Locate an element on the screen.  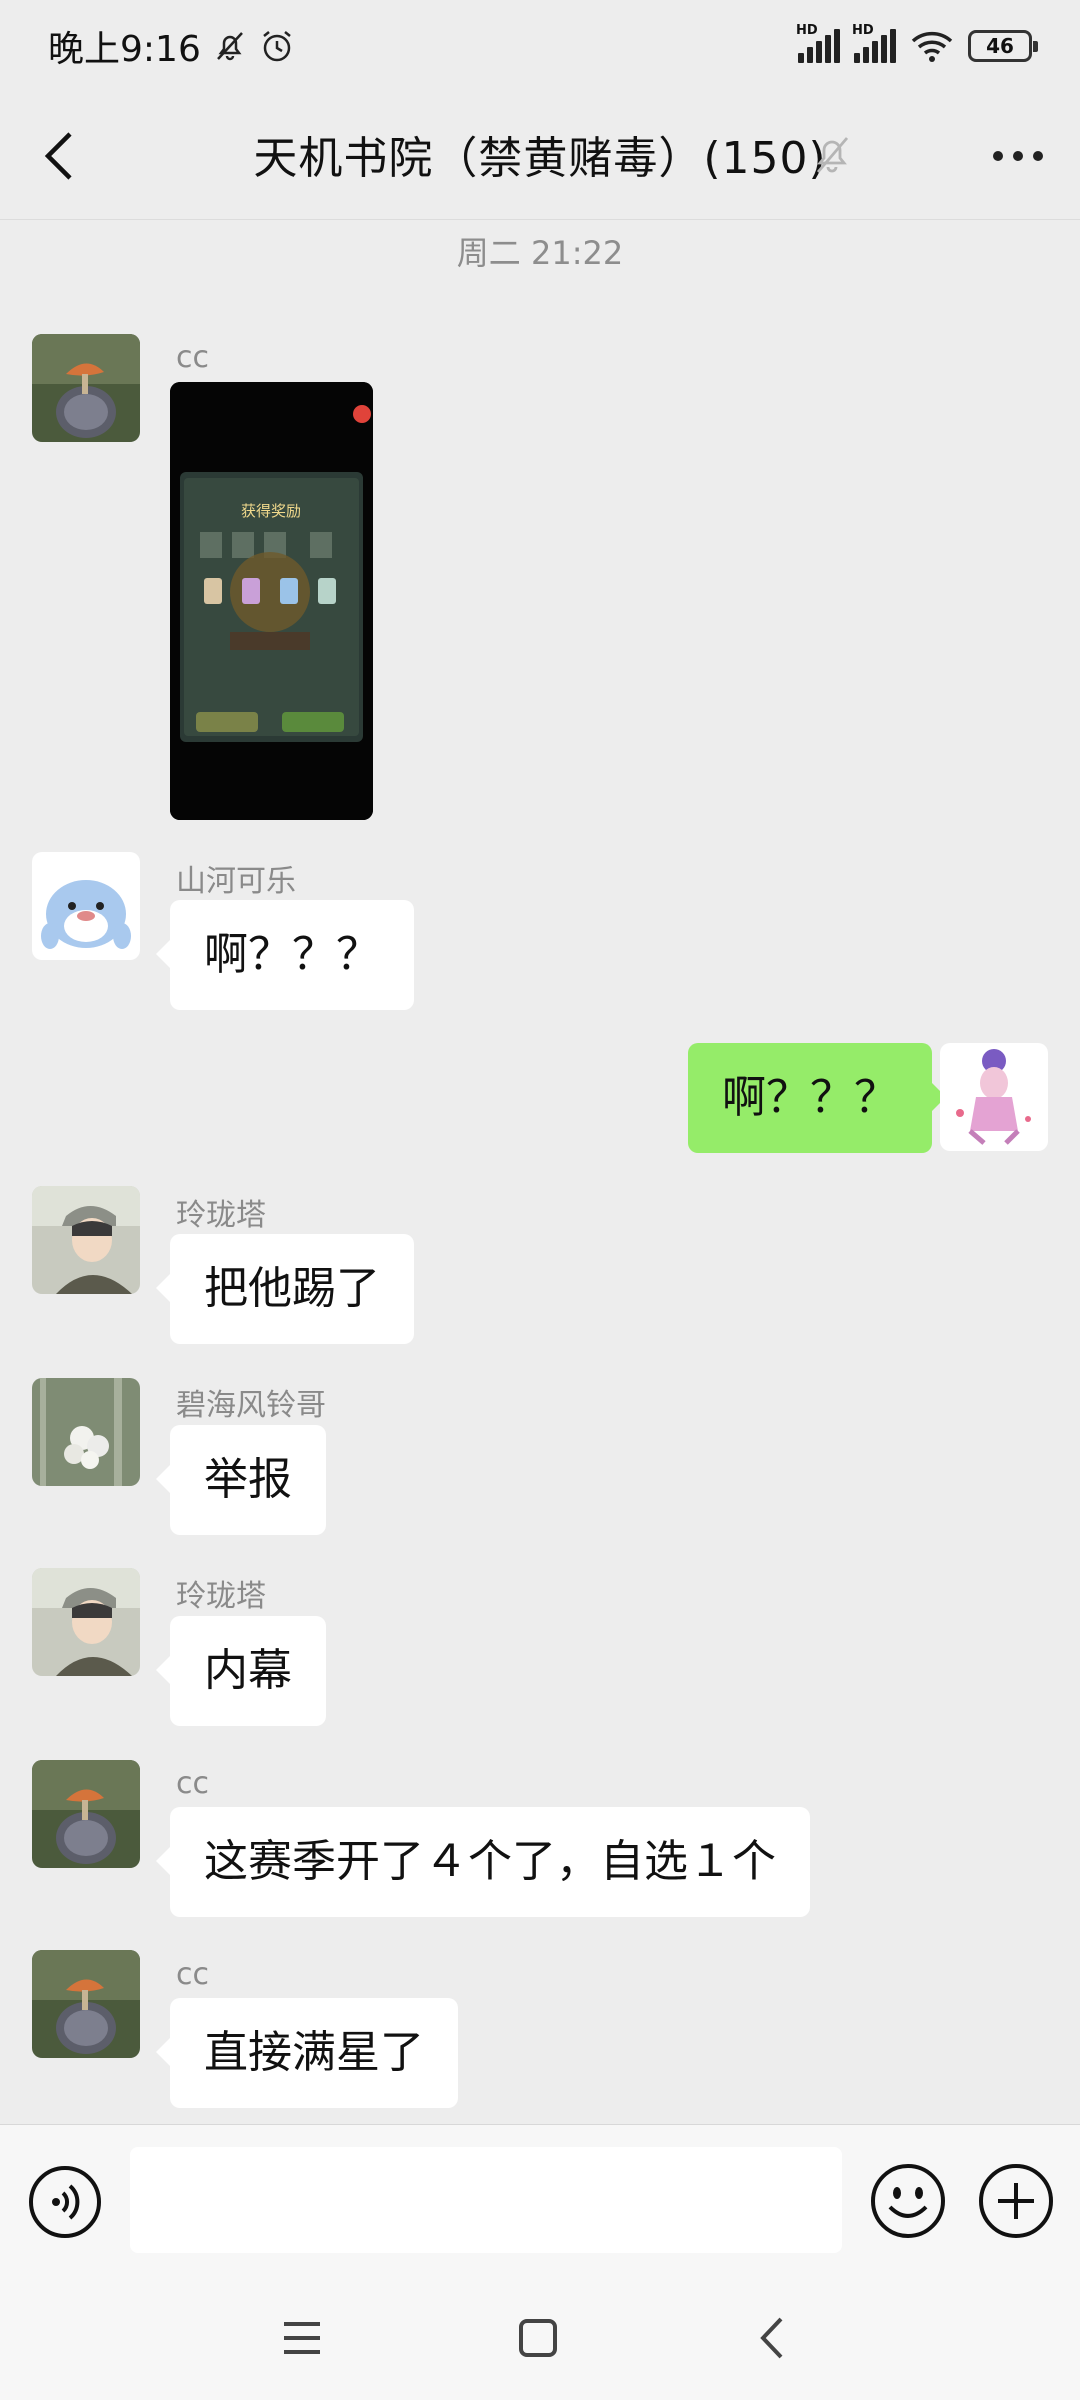
system-nav-bar is located at coordinates (540, 2335).